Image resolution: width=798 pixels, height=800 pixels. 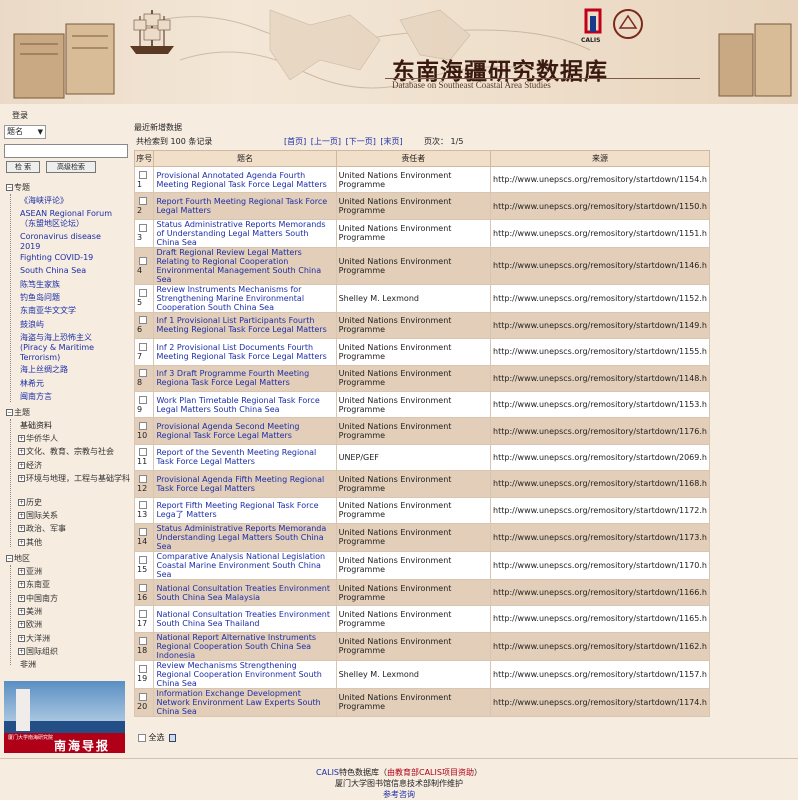 What do you see at coordinates (173, 737) in the screenshot?
I see `export-icon` at bounding box center [173, 737].